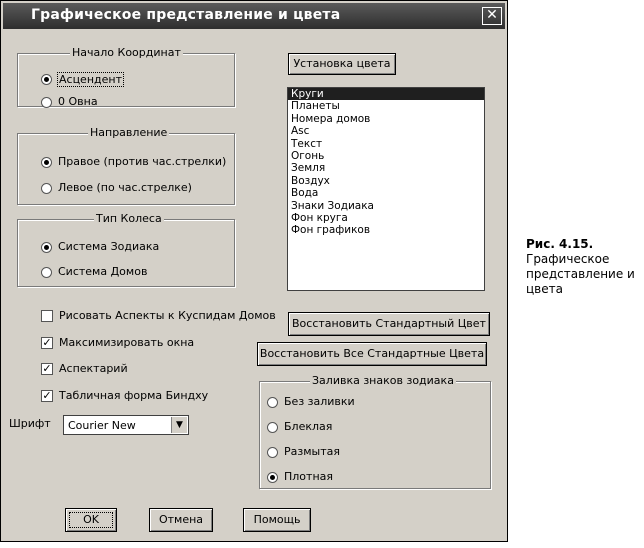 This screenshot has height=548, width=644. Describe the element at coordinates (386, 119) in the screenshot. I see `list-item: Номера домов` at that location.